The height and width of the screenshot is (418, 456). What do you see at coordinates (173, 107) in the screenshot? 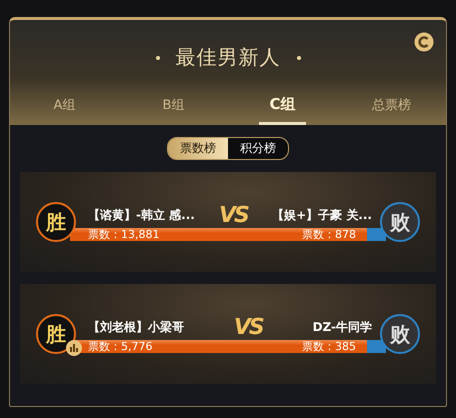
I see `group-tab: B组` at bounding box center [173, 107].